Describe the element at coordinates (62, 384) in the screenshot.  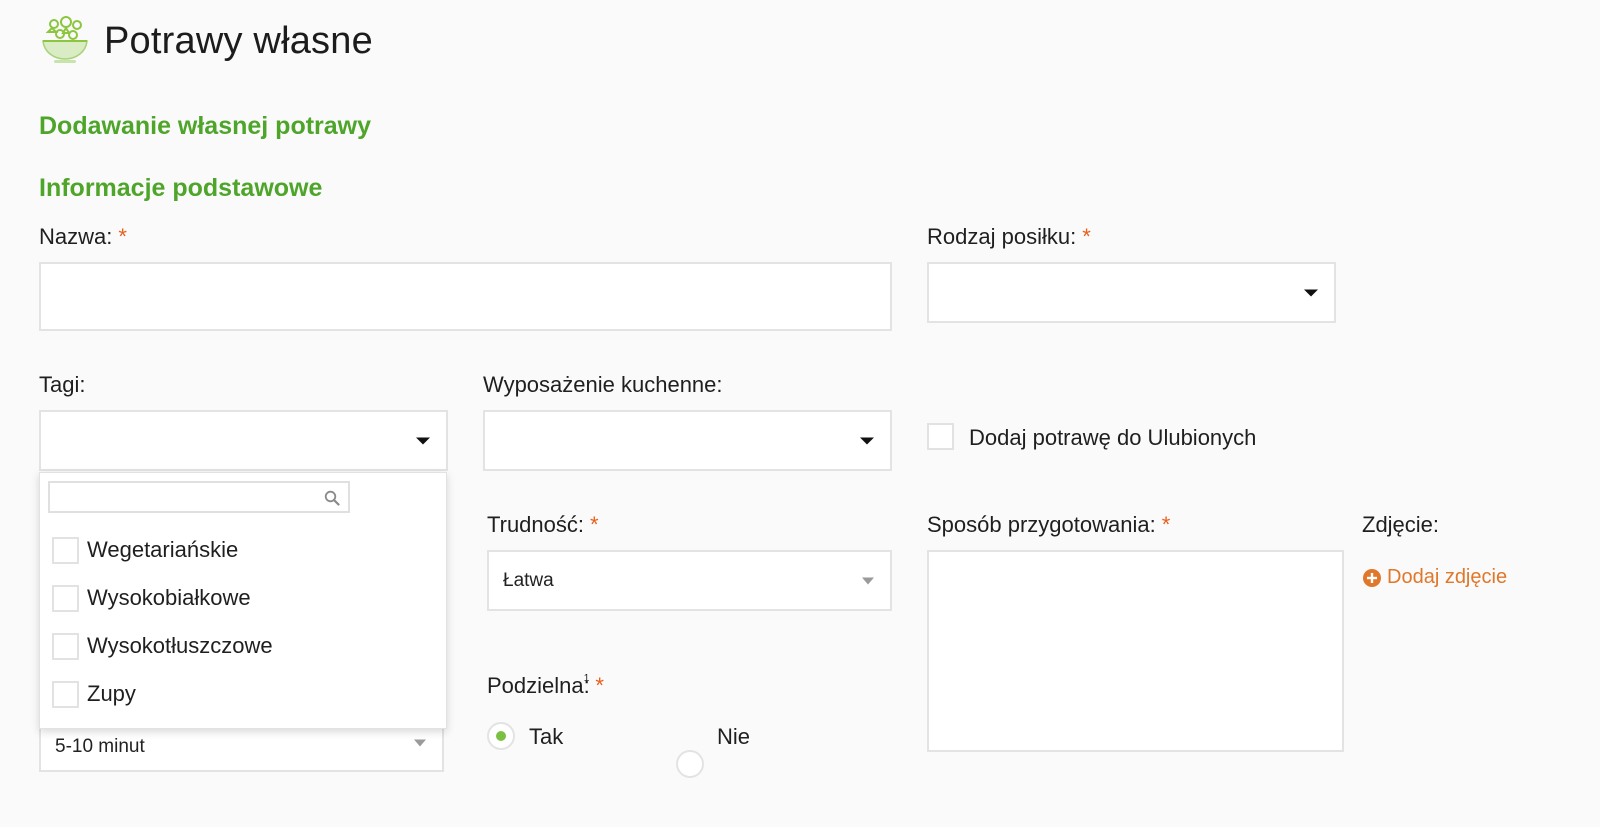
I see `tags-label: Tagi:` at that location.